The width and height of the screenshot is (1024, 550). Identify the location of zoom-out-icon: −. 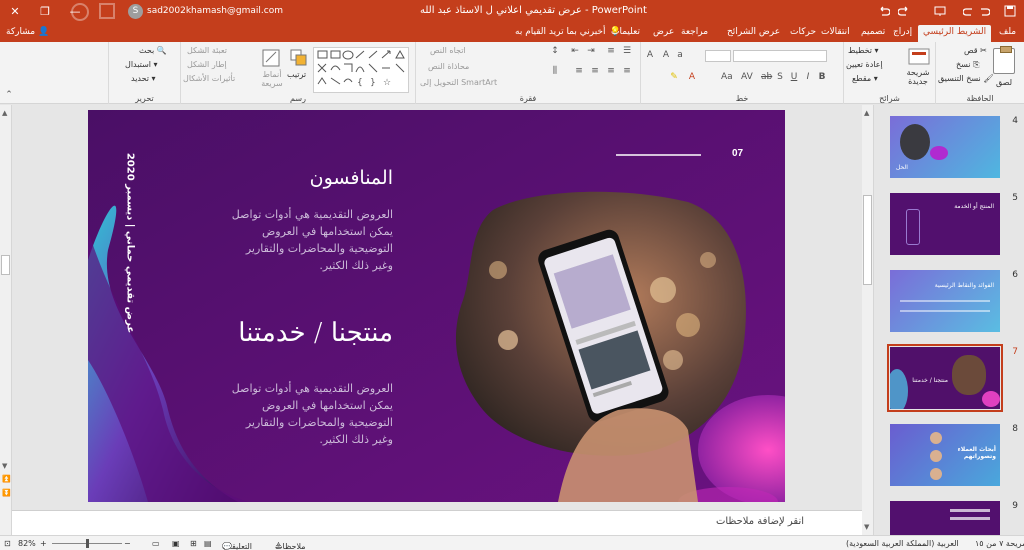
(127, 543).